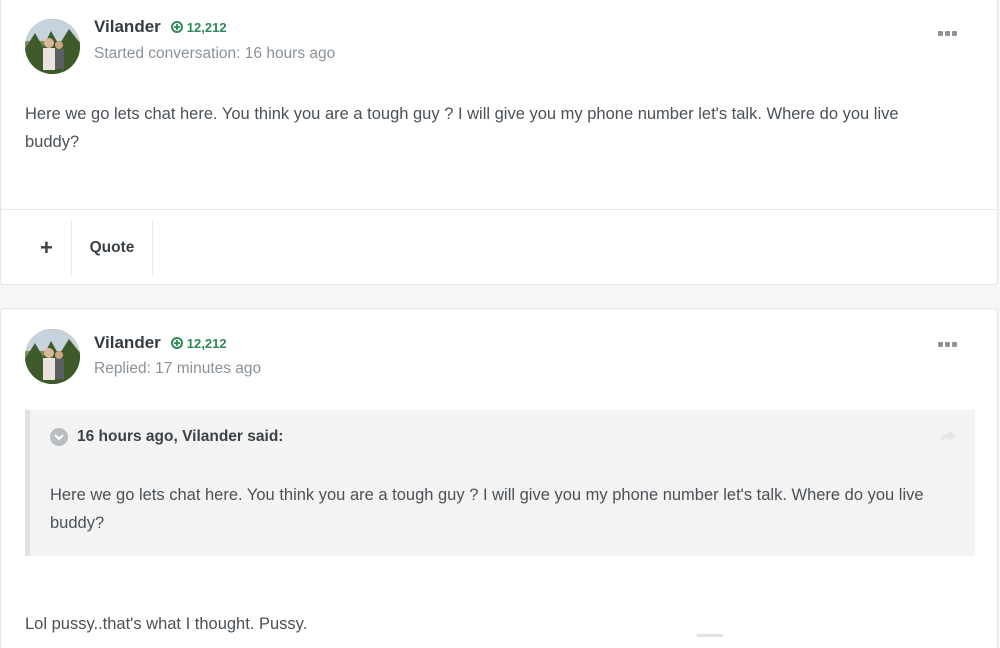 The image size is (1000, 648). What do you see at coordinates (511, 349) in the screenshot?
I see `post-header: Vilander 12,212 Replied: 17 minutes ago` at bounding box center [511, 349].